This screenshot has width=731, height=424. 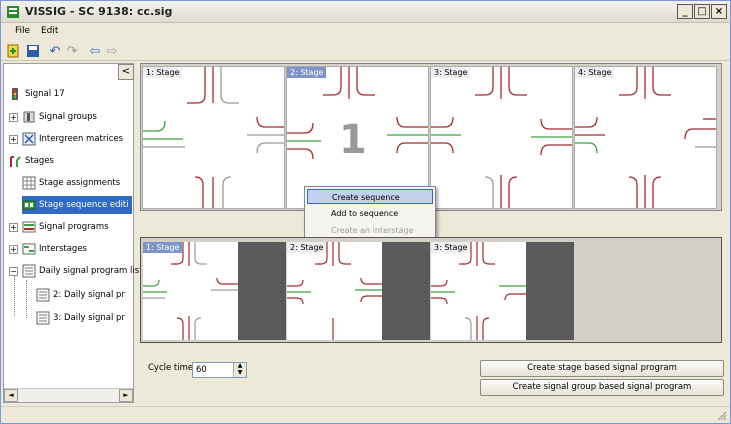 I want to click on tree-label: Signal programs, so click(x=74, y=227).